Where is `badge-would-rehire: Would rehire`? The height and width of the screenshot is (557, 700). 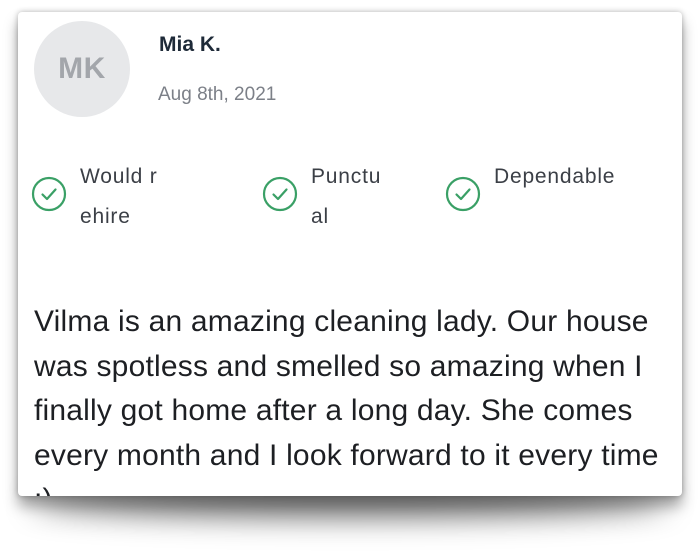 badge-would-rehire: Would rehire is located at coordinates (98, 197).